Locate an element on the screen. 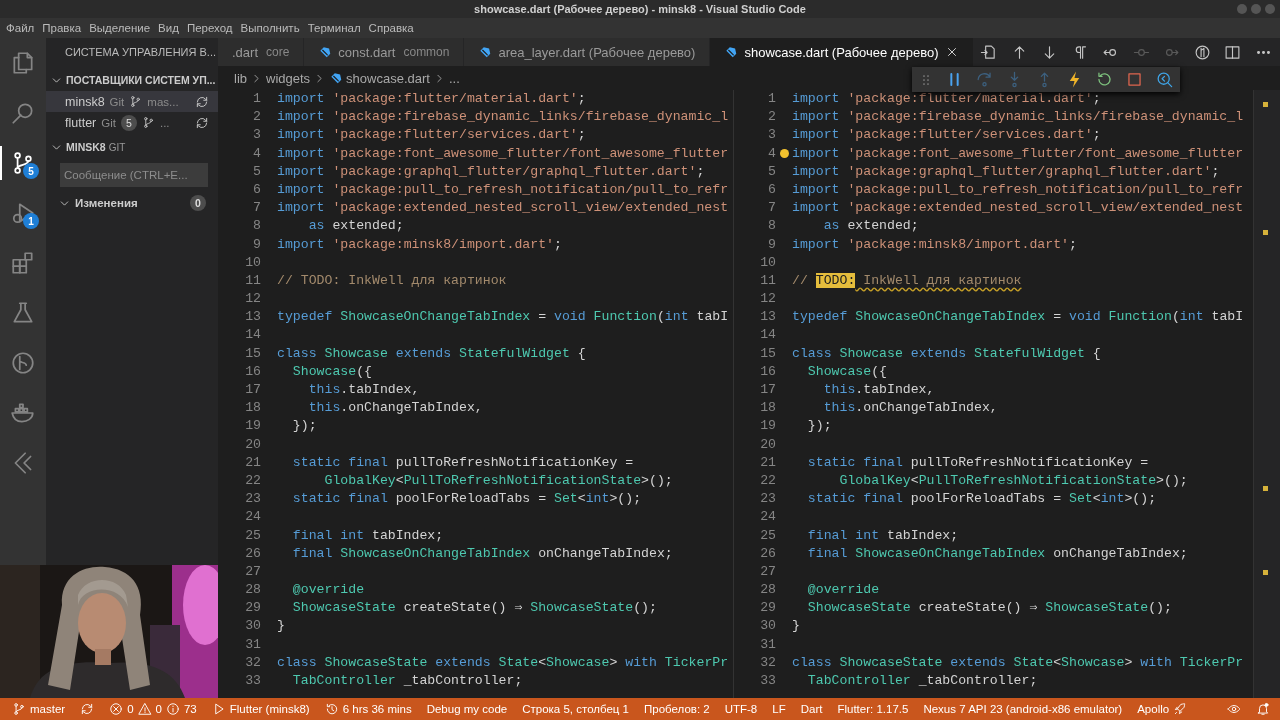 This screenshot has height=720, width=1280. code-line: this.onChangeTabIndex, is located at coordinates (395, 408).